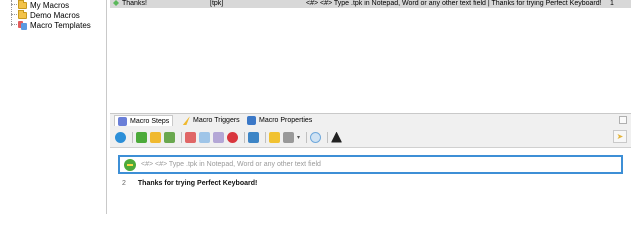 Image resolution: width=631 pixels, height=240 pixels. I want to click on cut-icon, so click(190, 137).